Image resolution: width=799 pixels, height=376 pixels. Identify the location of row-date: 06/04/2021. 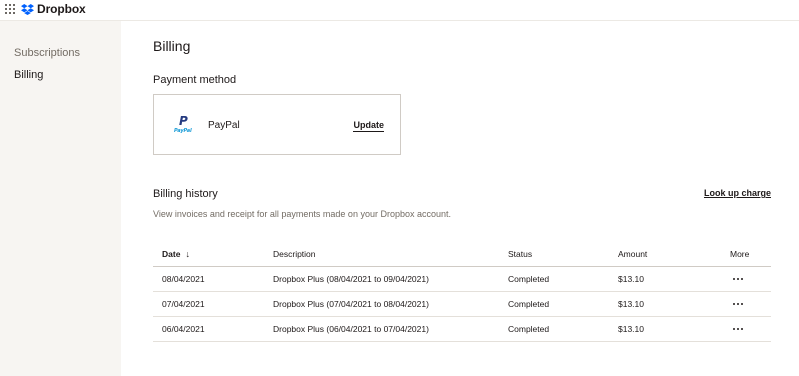
(183, 329).